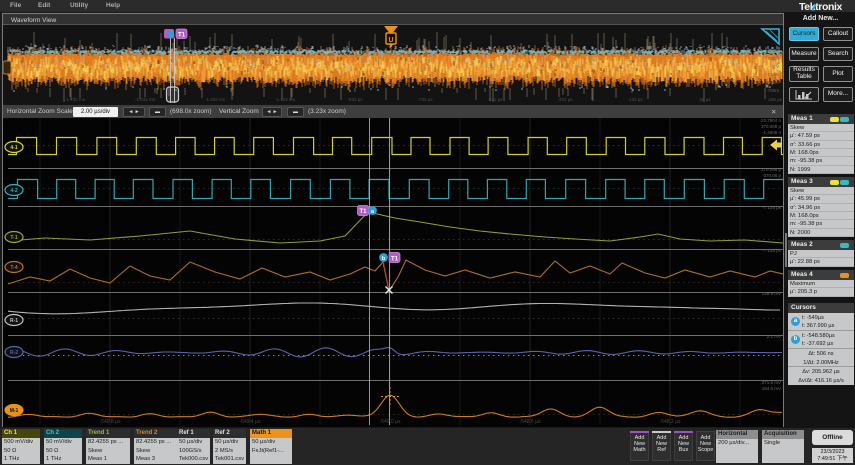  Describe the element at coordinates (355, 99) in the screenshot. I see `svg-text: -932 µs` at that location.